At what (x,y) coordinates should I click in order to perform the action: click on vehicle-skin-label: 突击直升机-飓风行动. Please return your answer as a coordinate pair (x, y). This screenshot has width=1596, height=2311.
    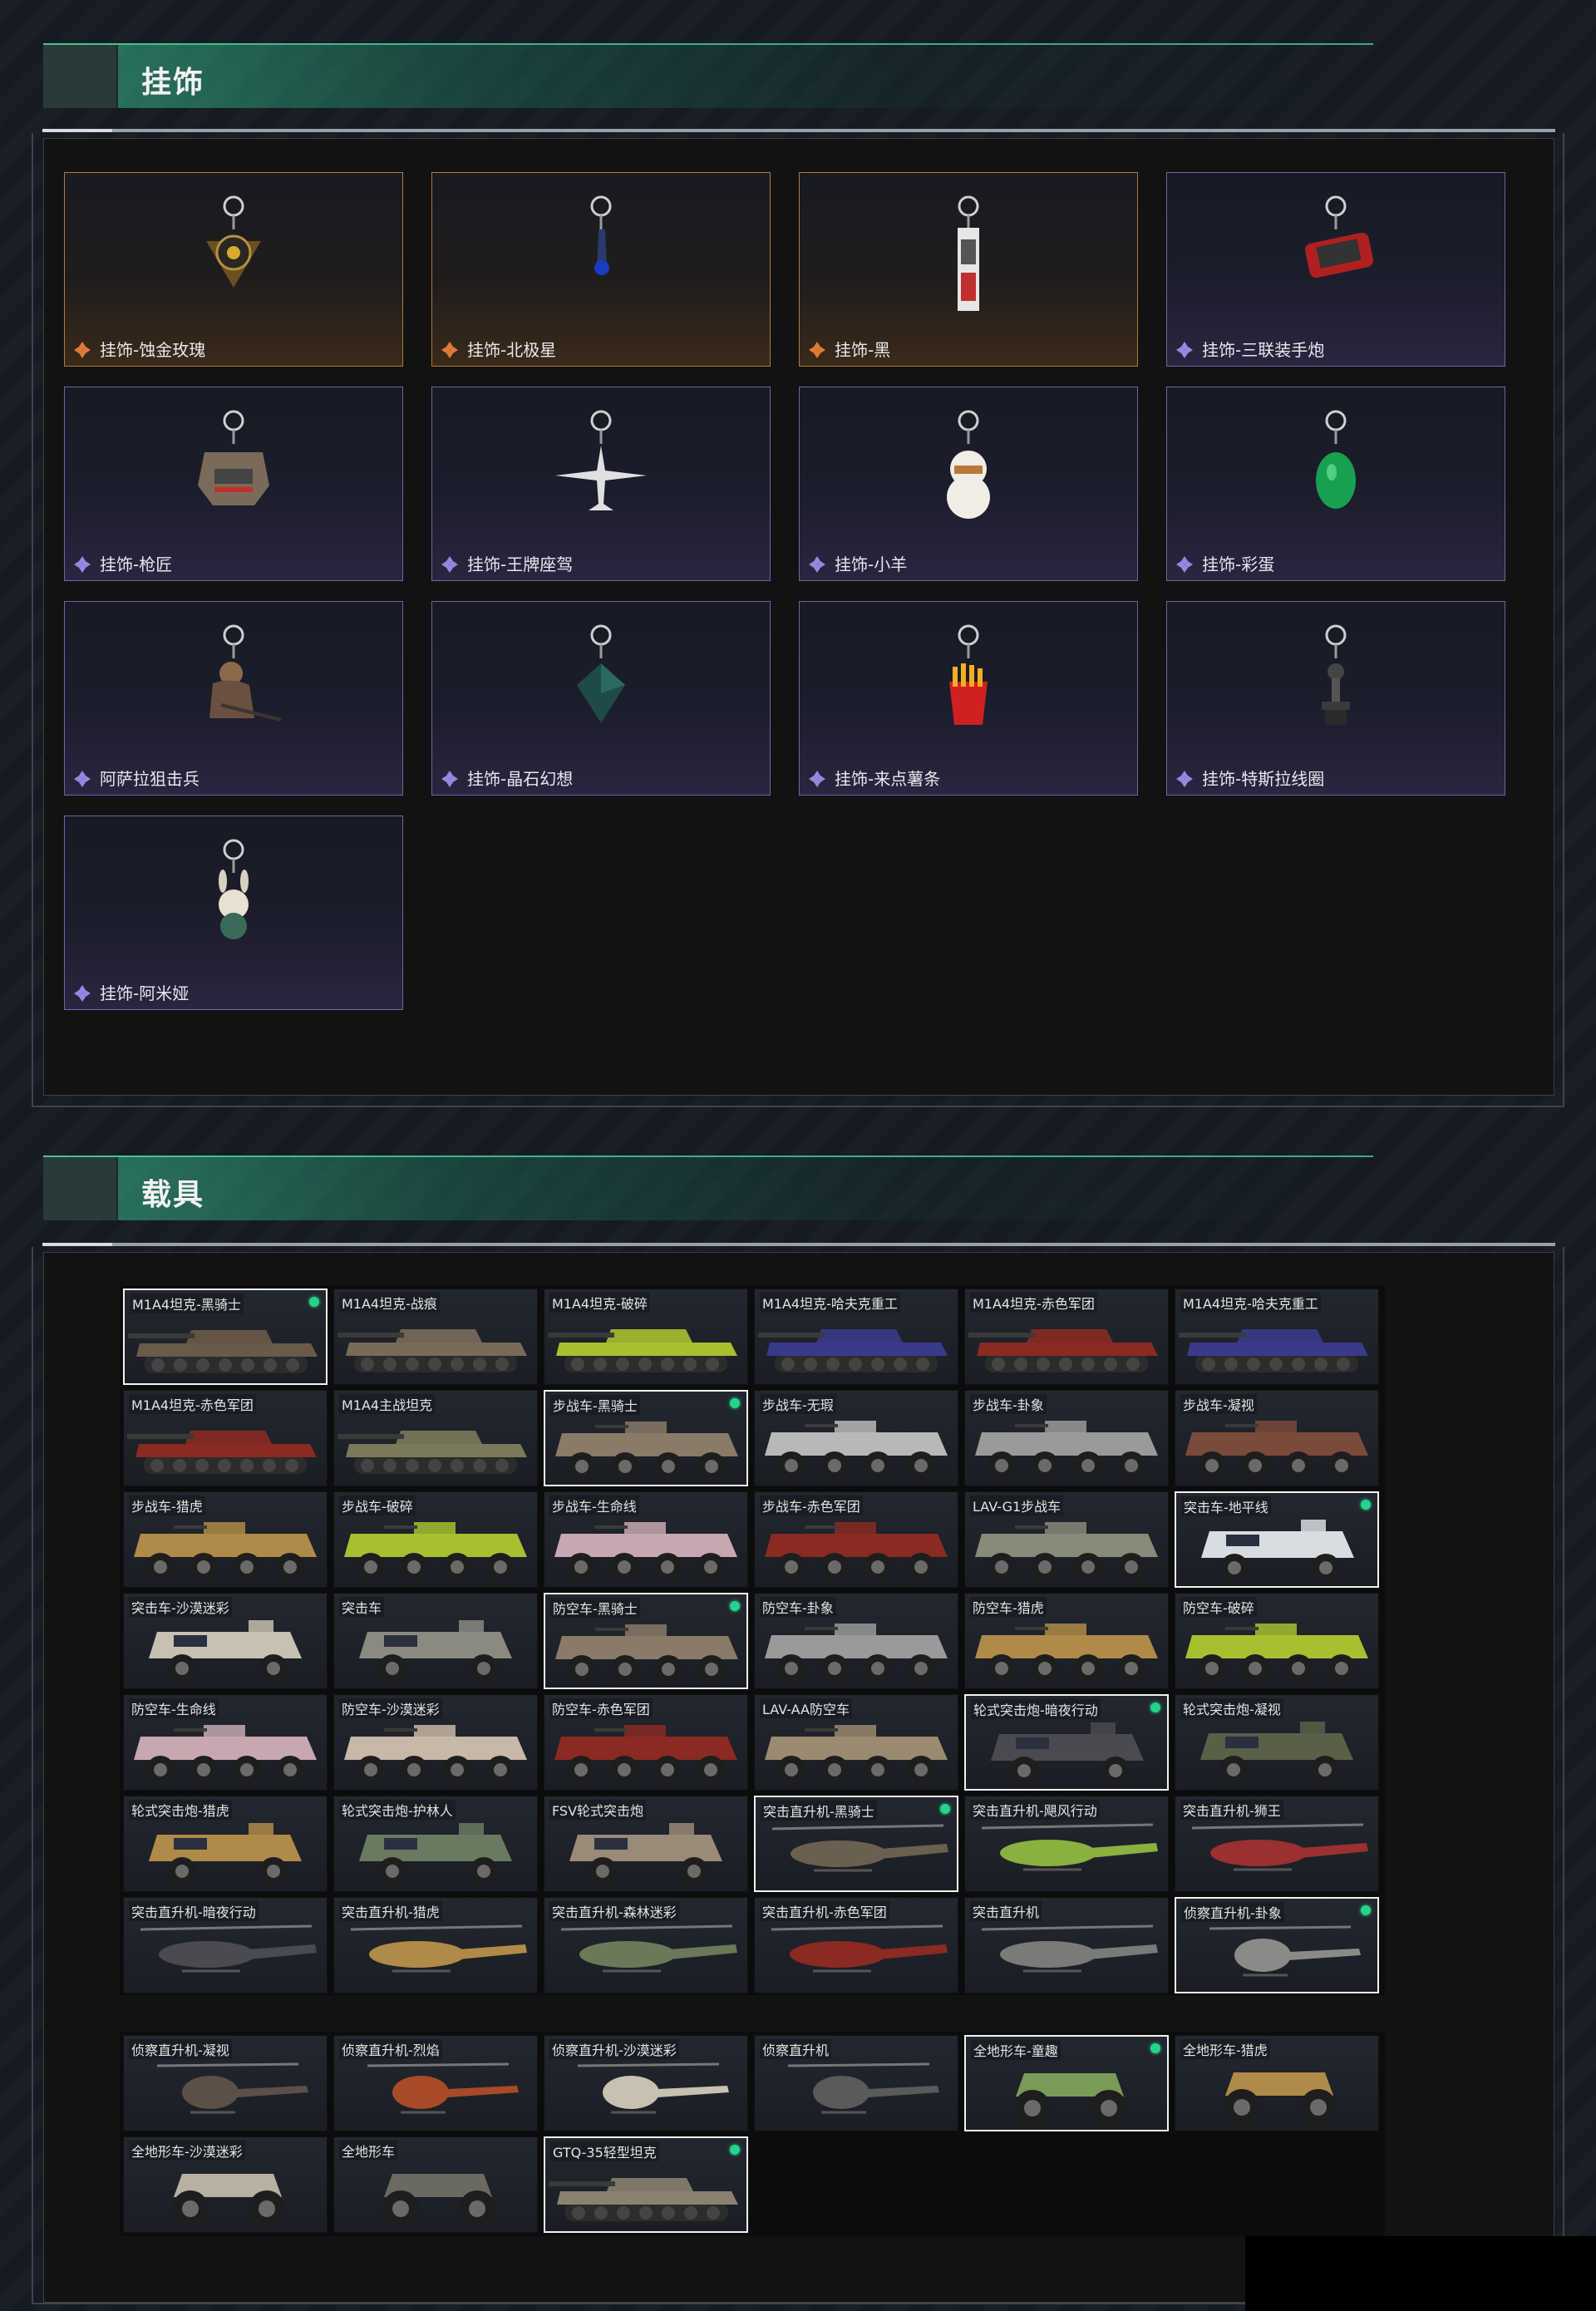
    Looking at the image, I should click on (1035, 1810).